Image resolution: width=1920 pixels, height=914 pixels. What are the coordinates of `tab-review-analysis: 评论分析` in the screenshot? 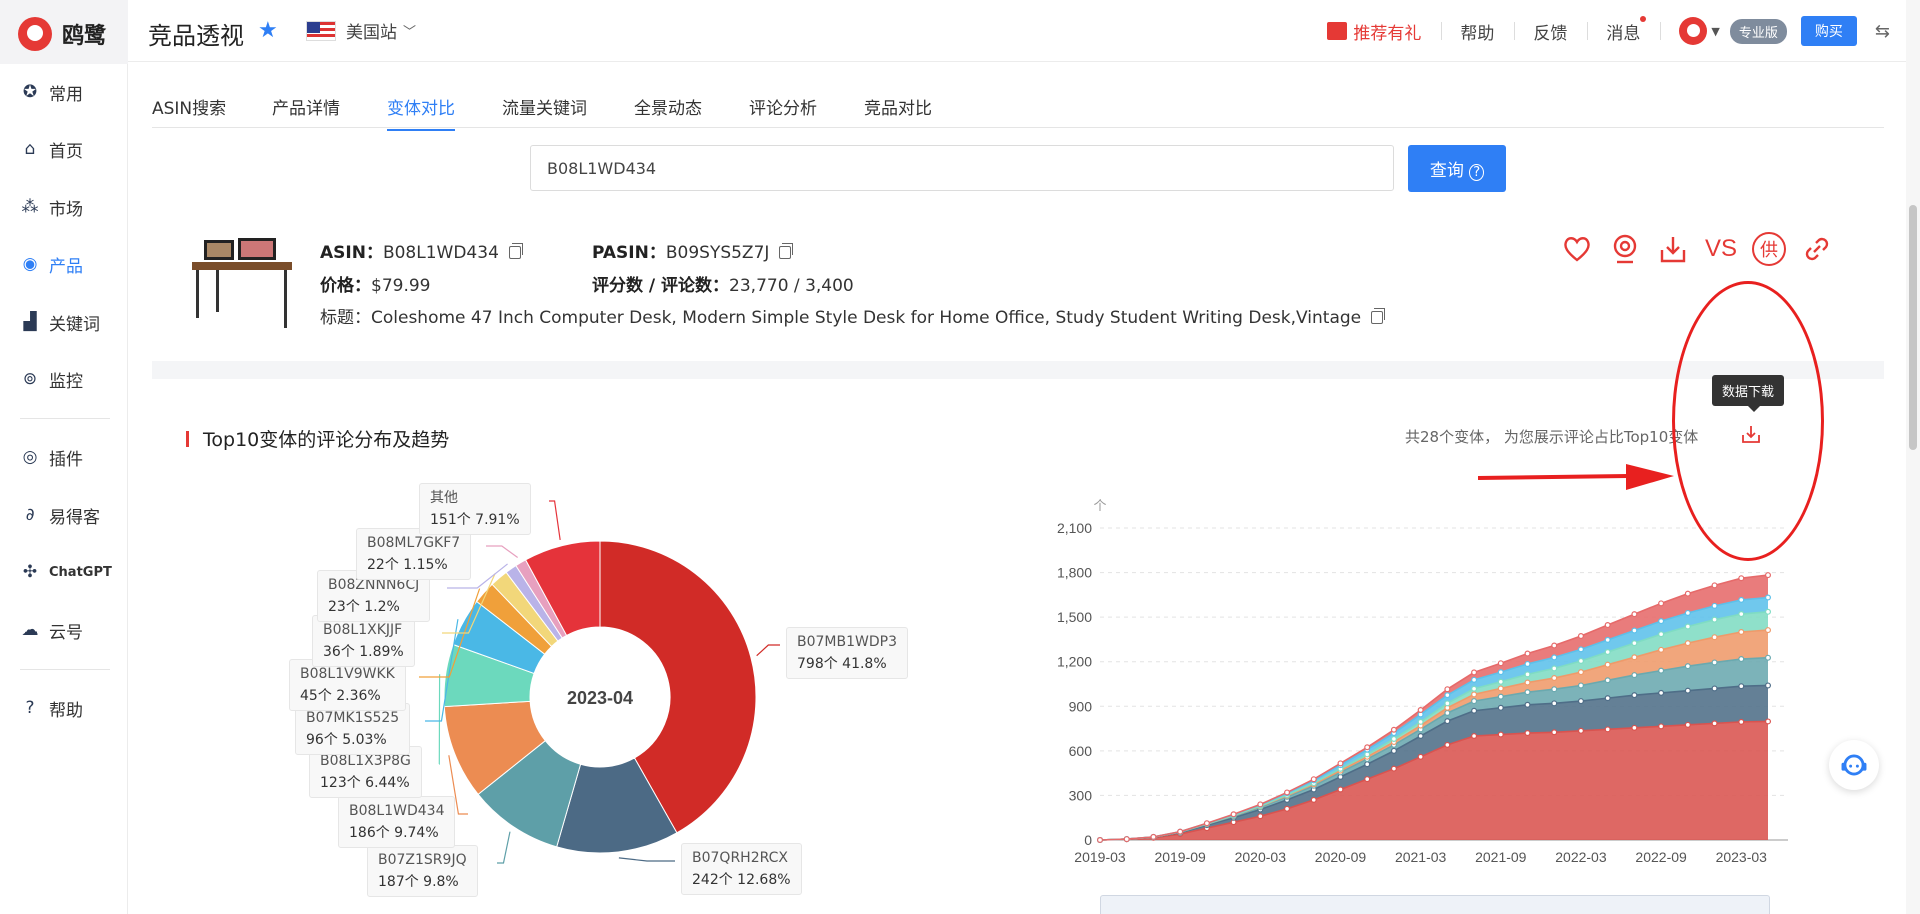 It's located at (783, 111).